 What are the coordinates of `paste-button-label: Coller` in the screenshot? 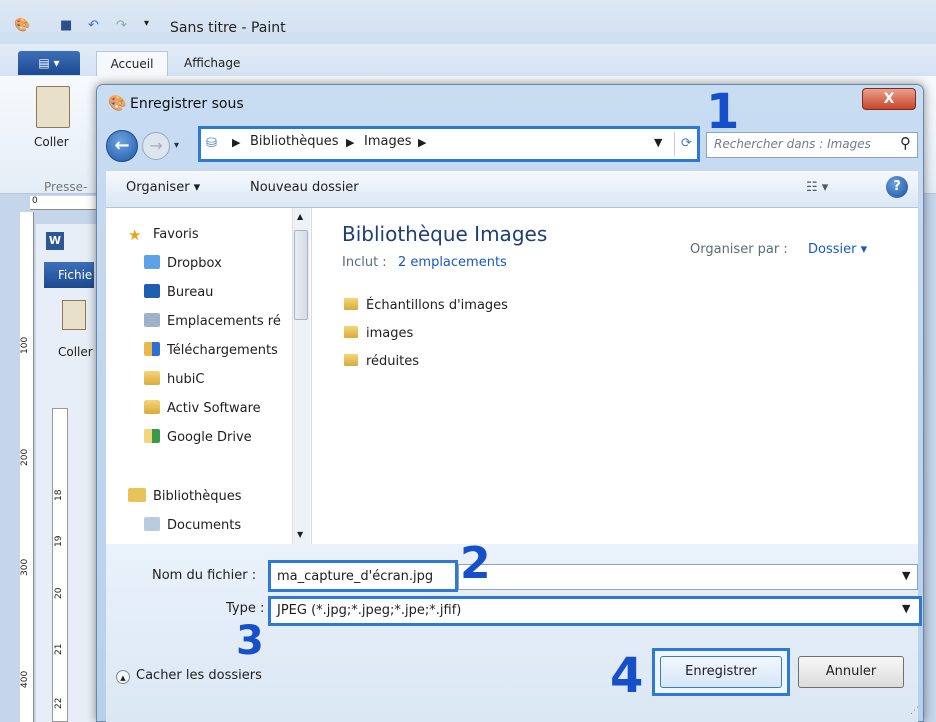 It's located at (51, 142).